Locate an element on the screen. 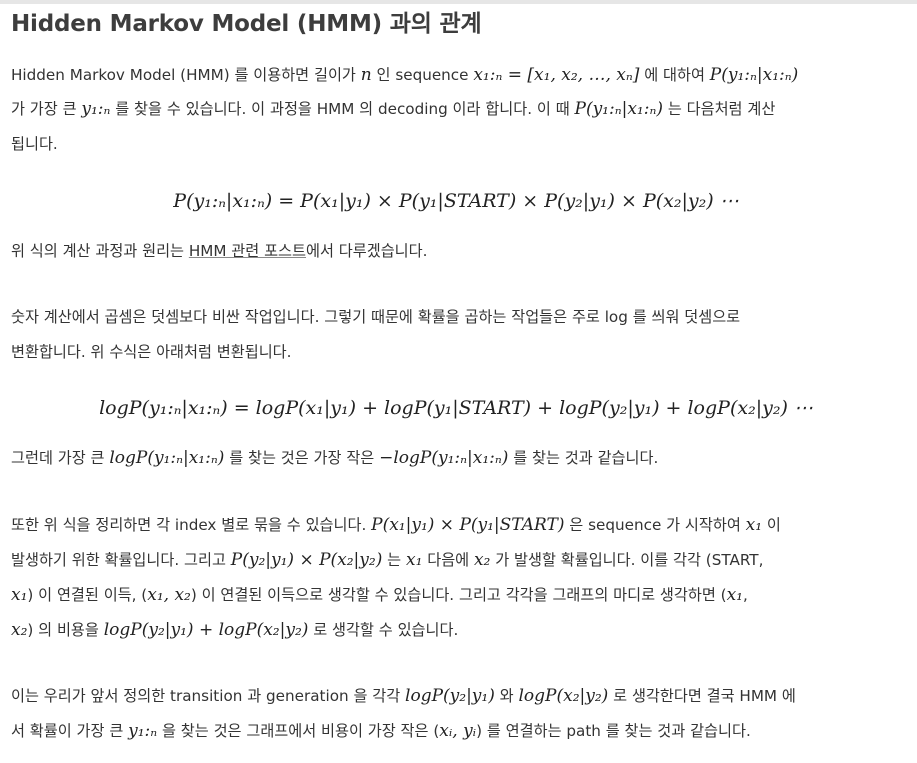  math-inline: P(y₂|y₁) × P(x₂|y₂) is located at coordinates (306, 560).